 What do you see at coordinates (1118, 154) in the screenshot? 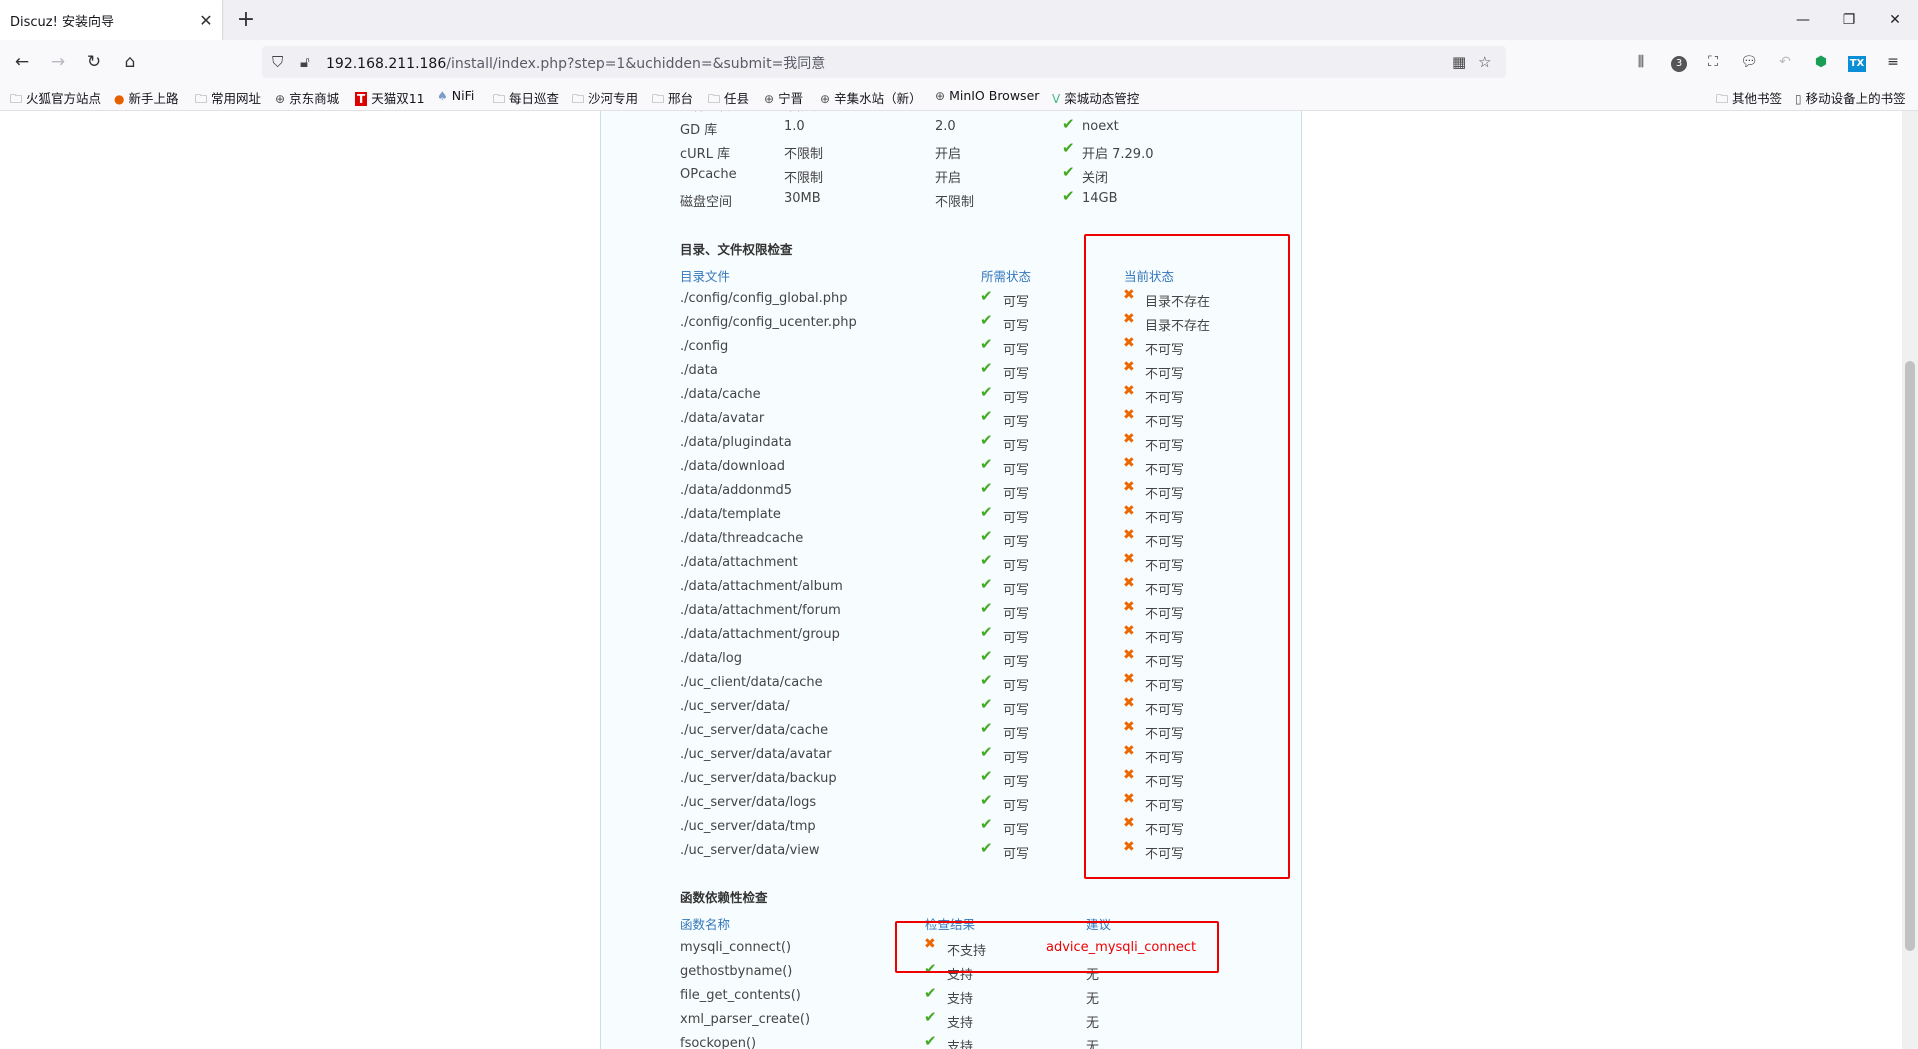
I see `env-current: 开启 7.29.0` at bounding box center [1118, 154].